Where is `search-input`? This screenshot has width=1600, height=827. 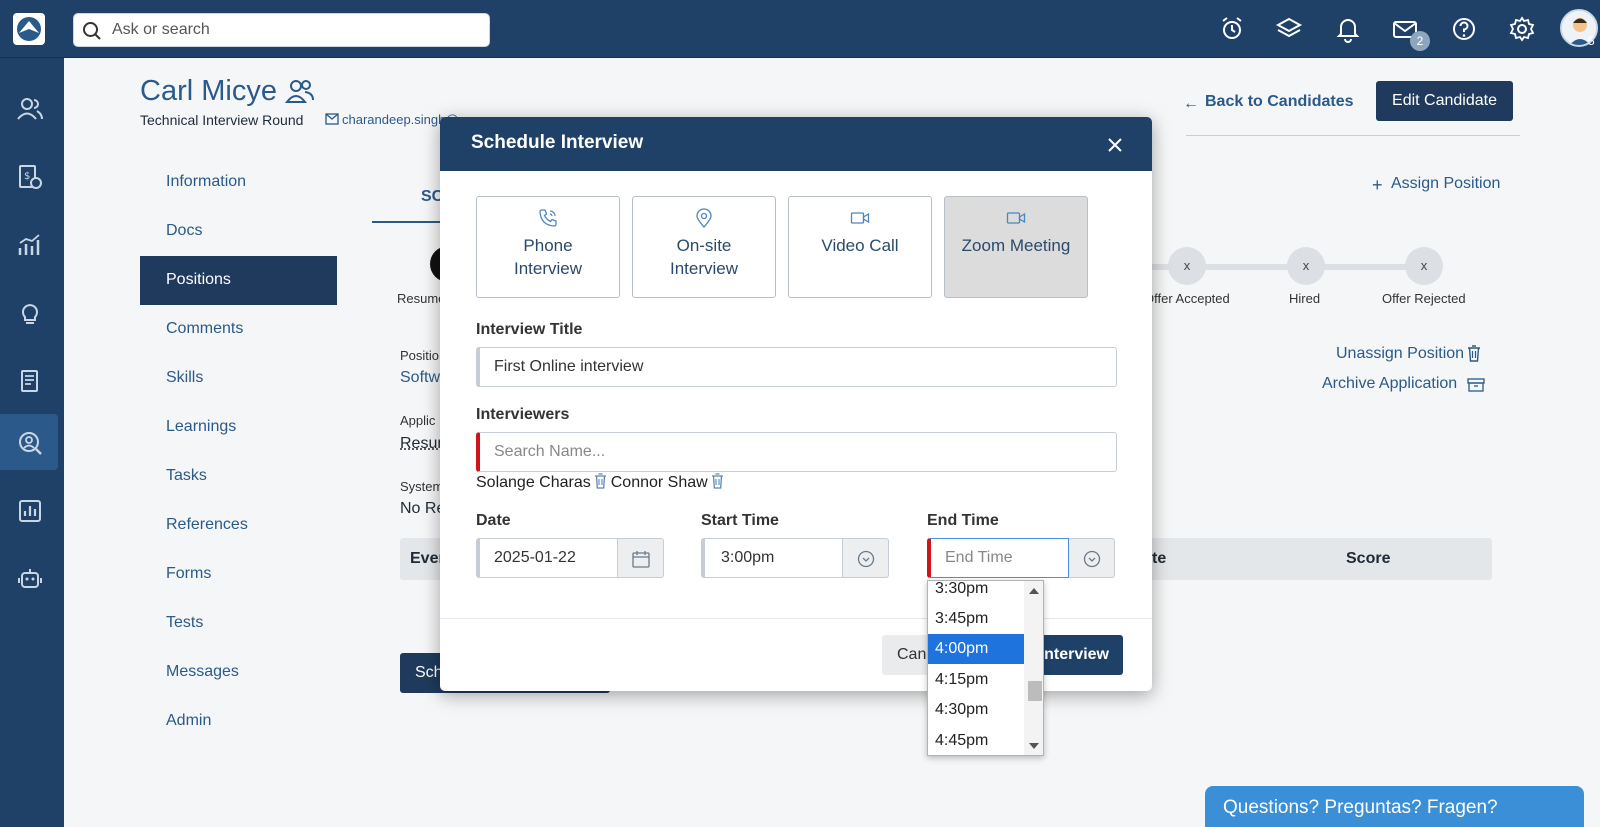 search-input is located at coordinates (297, 30).